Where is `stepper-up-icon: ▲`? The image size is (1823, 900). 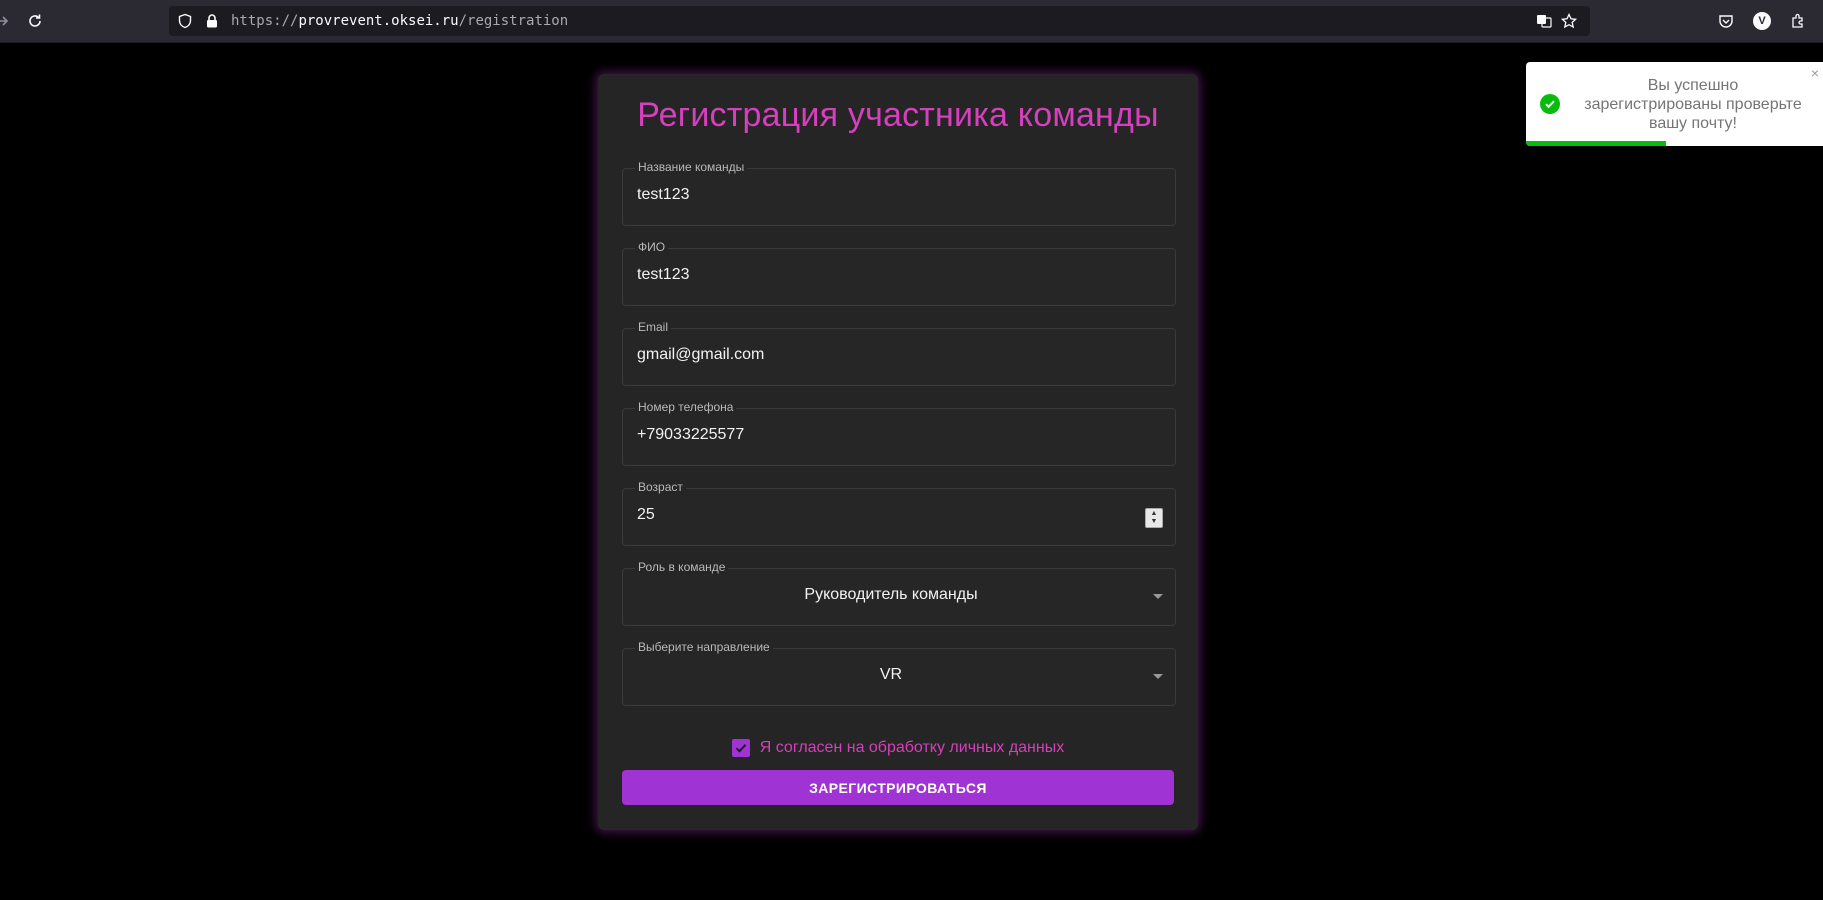 stepper-up-icon: ▲ is located at coordinates (1154, 514).